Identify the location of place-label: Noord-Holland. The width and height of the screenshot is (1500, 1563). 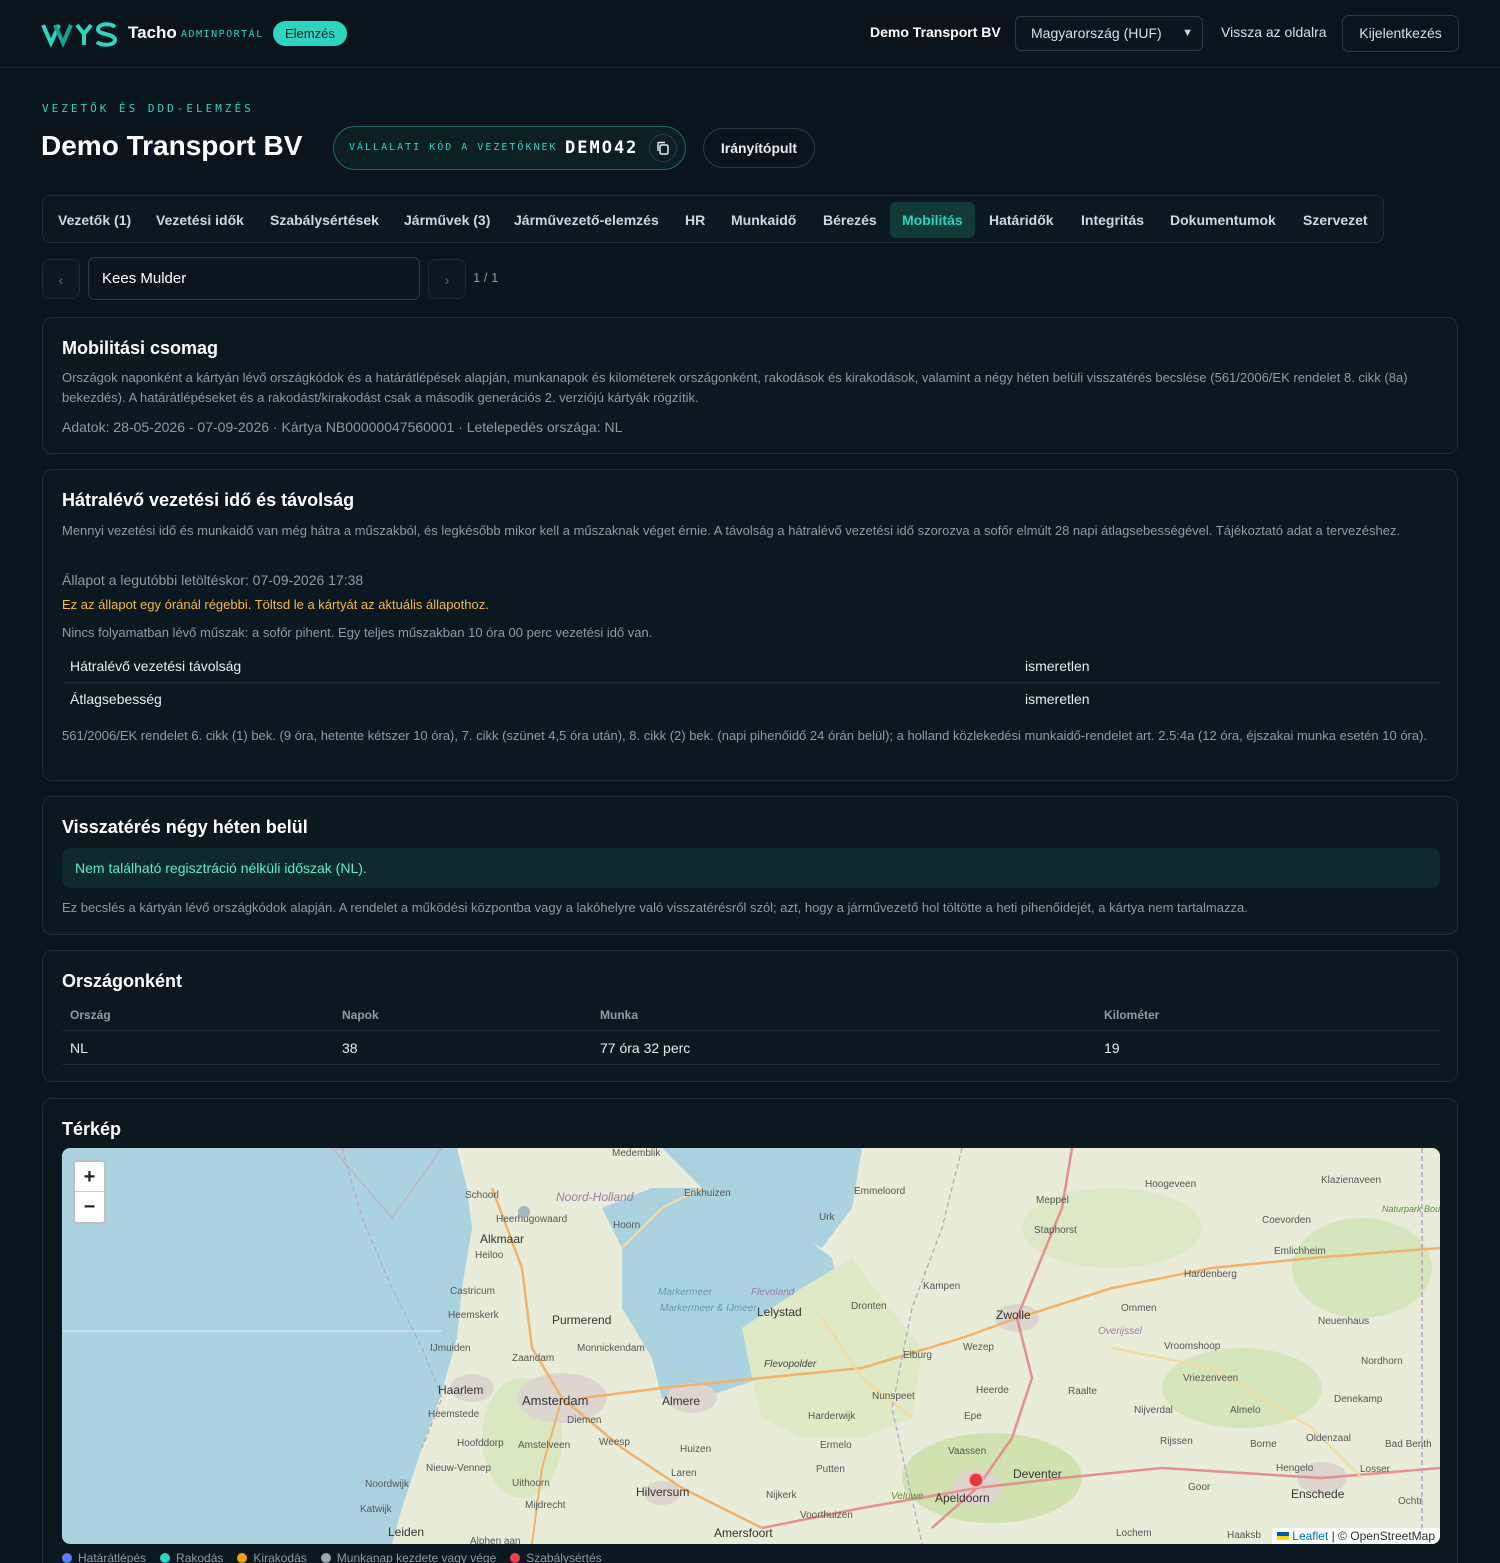
(595, 1197).